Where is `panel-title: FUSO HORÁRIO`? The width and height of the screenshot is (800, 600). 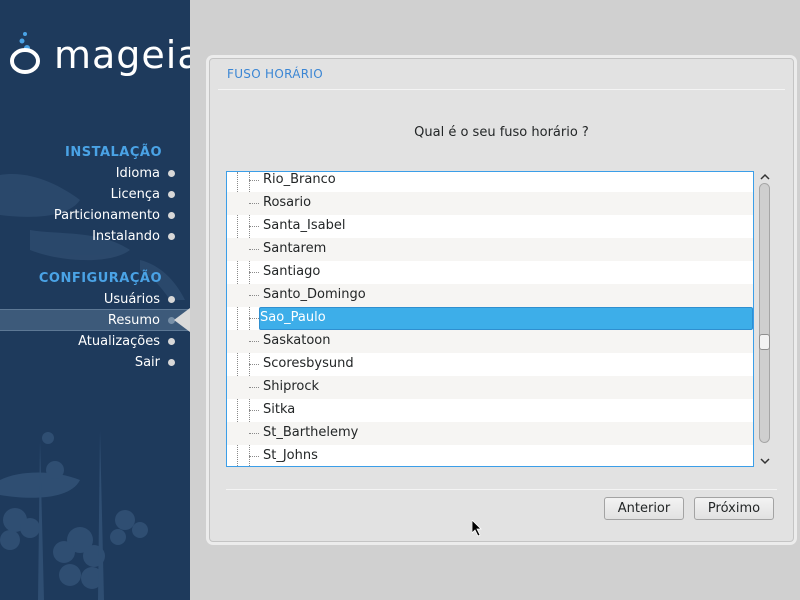 panel-title: FUSO HORÁRIO is located at coordinates (275, 74).